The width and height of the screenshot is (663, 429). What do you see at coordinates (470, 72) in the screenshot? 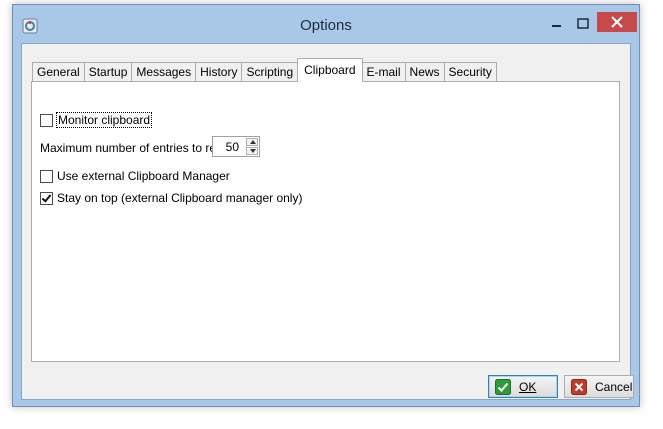
I see `tab-security: Security` at bounding box center [470, 72].